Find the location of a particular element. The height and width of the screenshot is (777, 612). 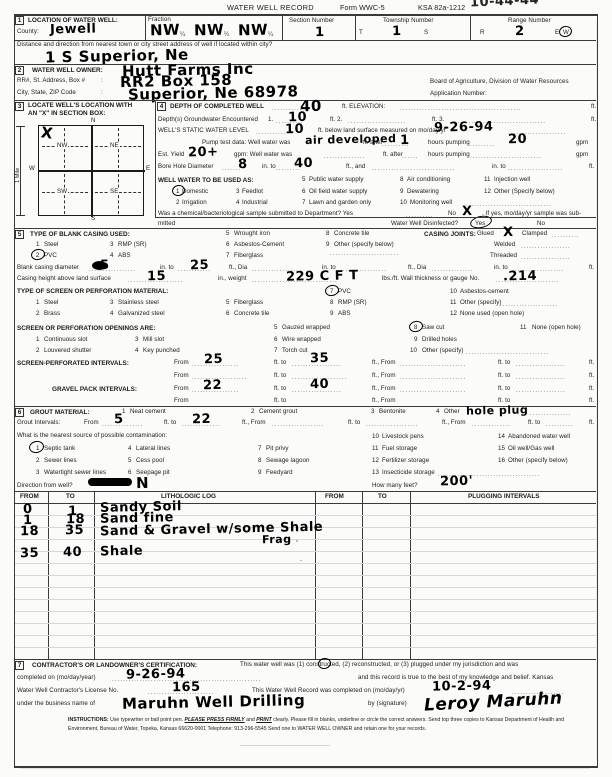

opening-6-label: Wire wrapped is located at coordinates (301, 339).